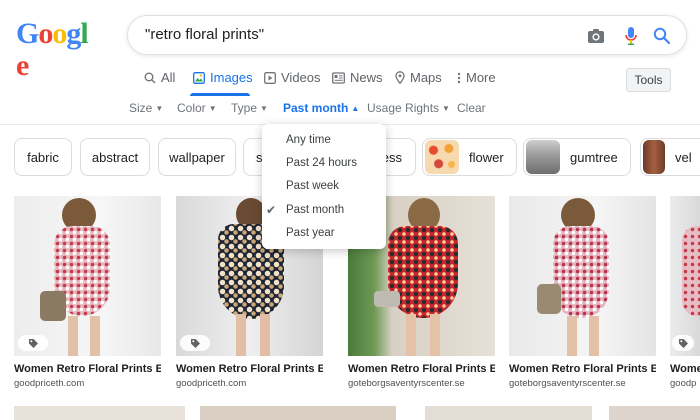  I want to click on filter-clear: Clear, so click(471, 108).